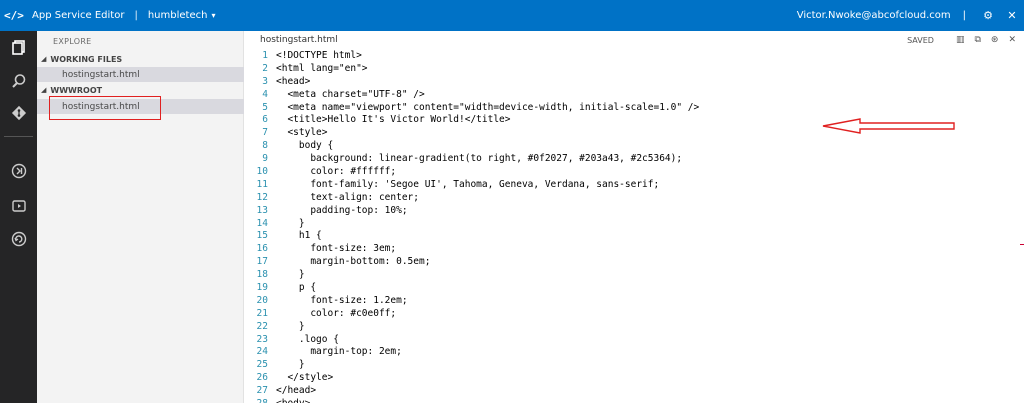  I want to click on line-text: text-align: center;, so click(347, 197).